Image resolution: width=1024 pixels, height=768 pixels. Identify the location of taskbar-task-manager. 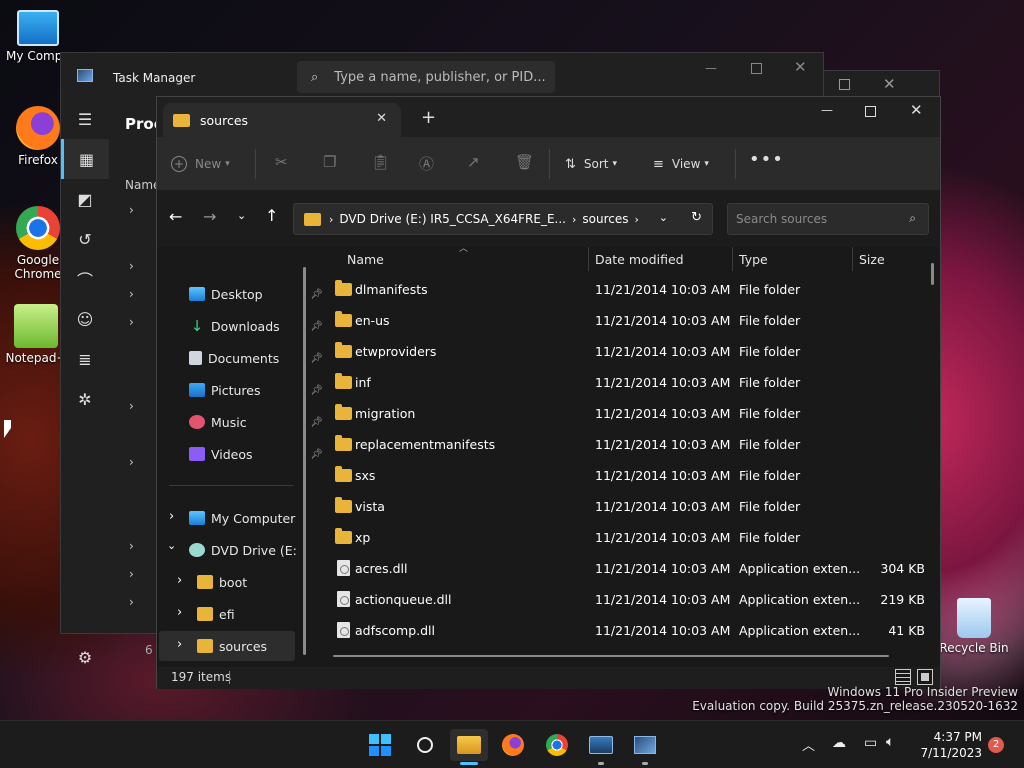
(645, 747).